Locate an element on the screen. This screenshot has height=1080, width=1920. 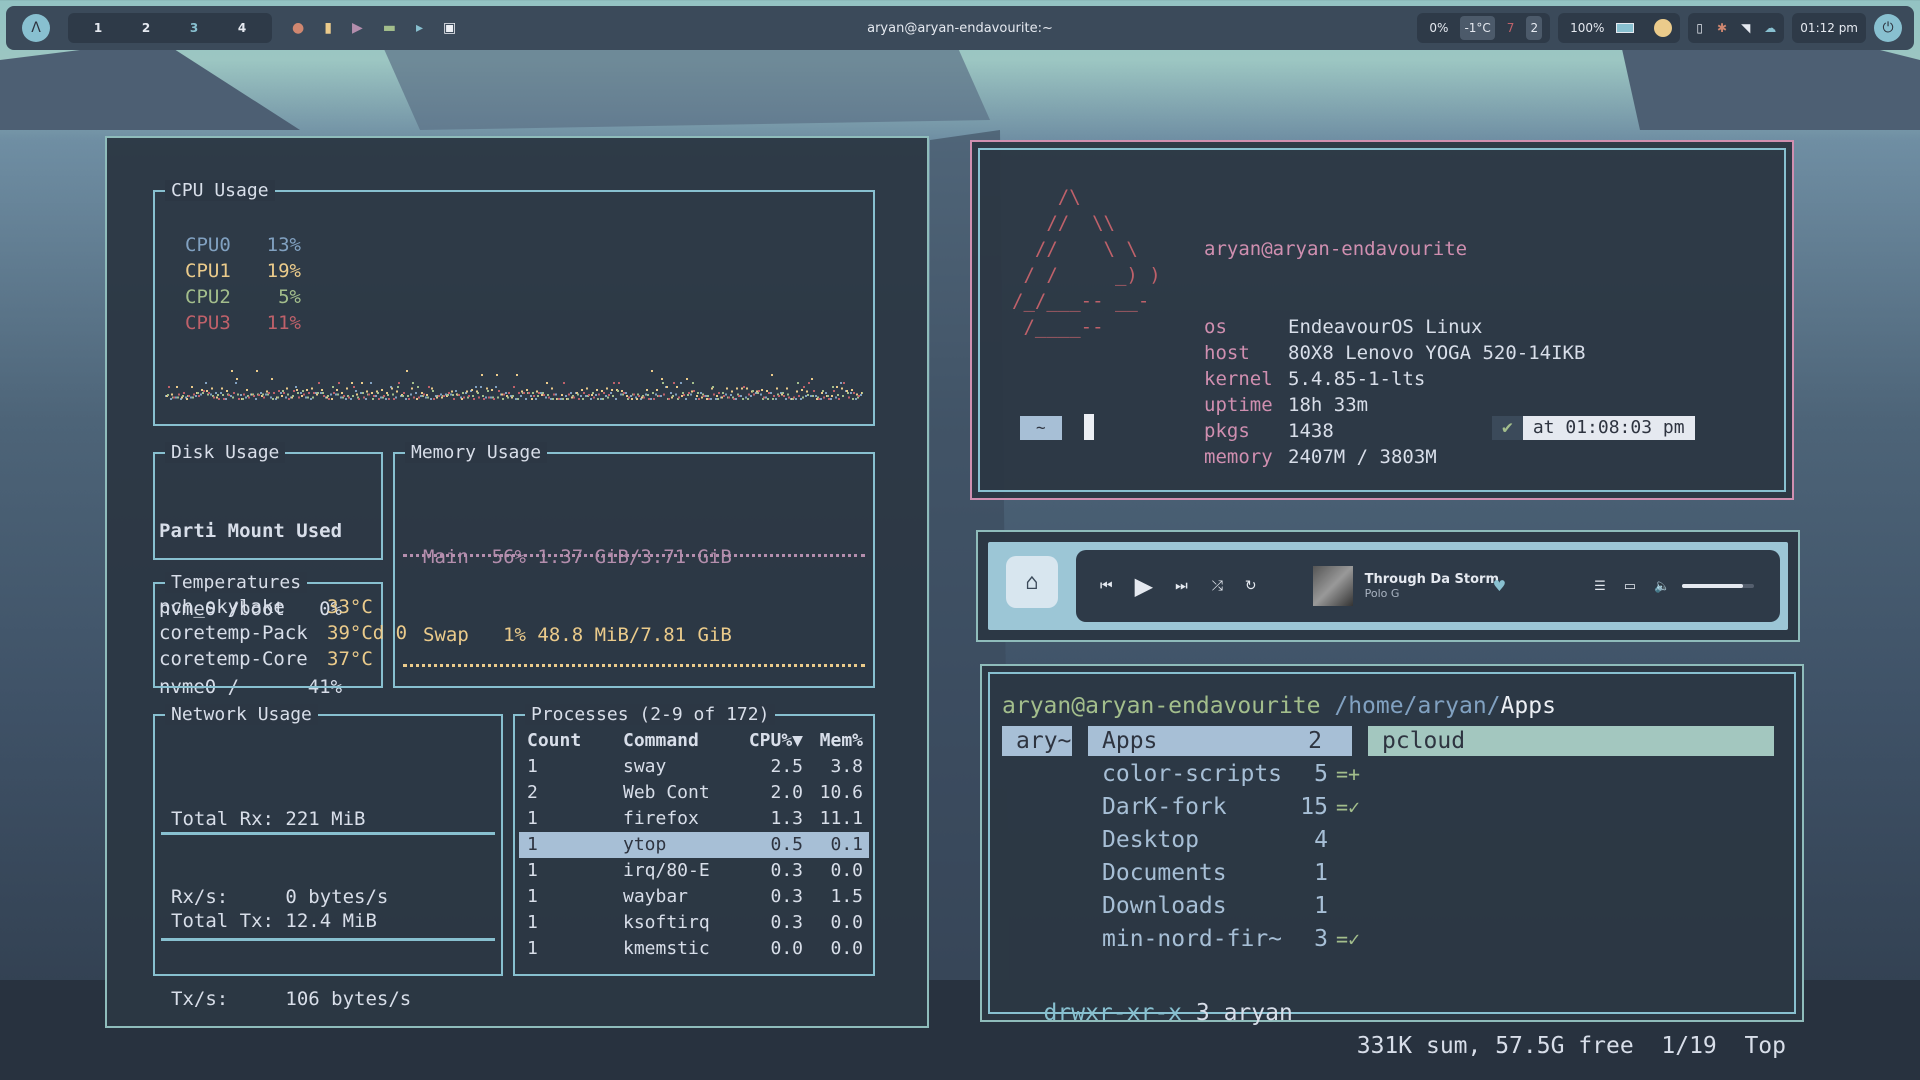
ranger-parent-column: ary~ is located at coordinates (1037, 741).